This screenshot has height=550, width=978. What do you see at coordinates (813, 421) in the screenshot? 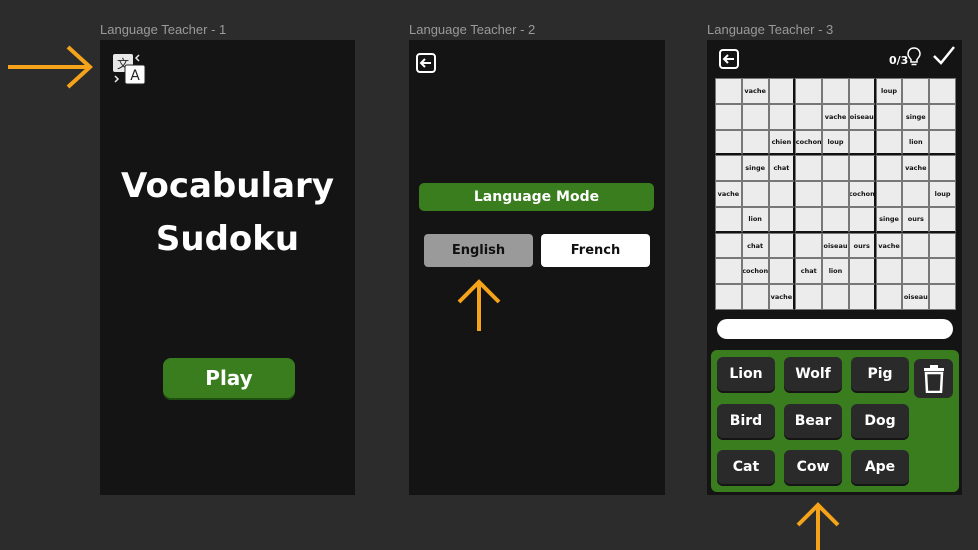
I see `word-button-bear: Bear` at bounding box center [813, 421].